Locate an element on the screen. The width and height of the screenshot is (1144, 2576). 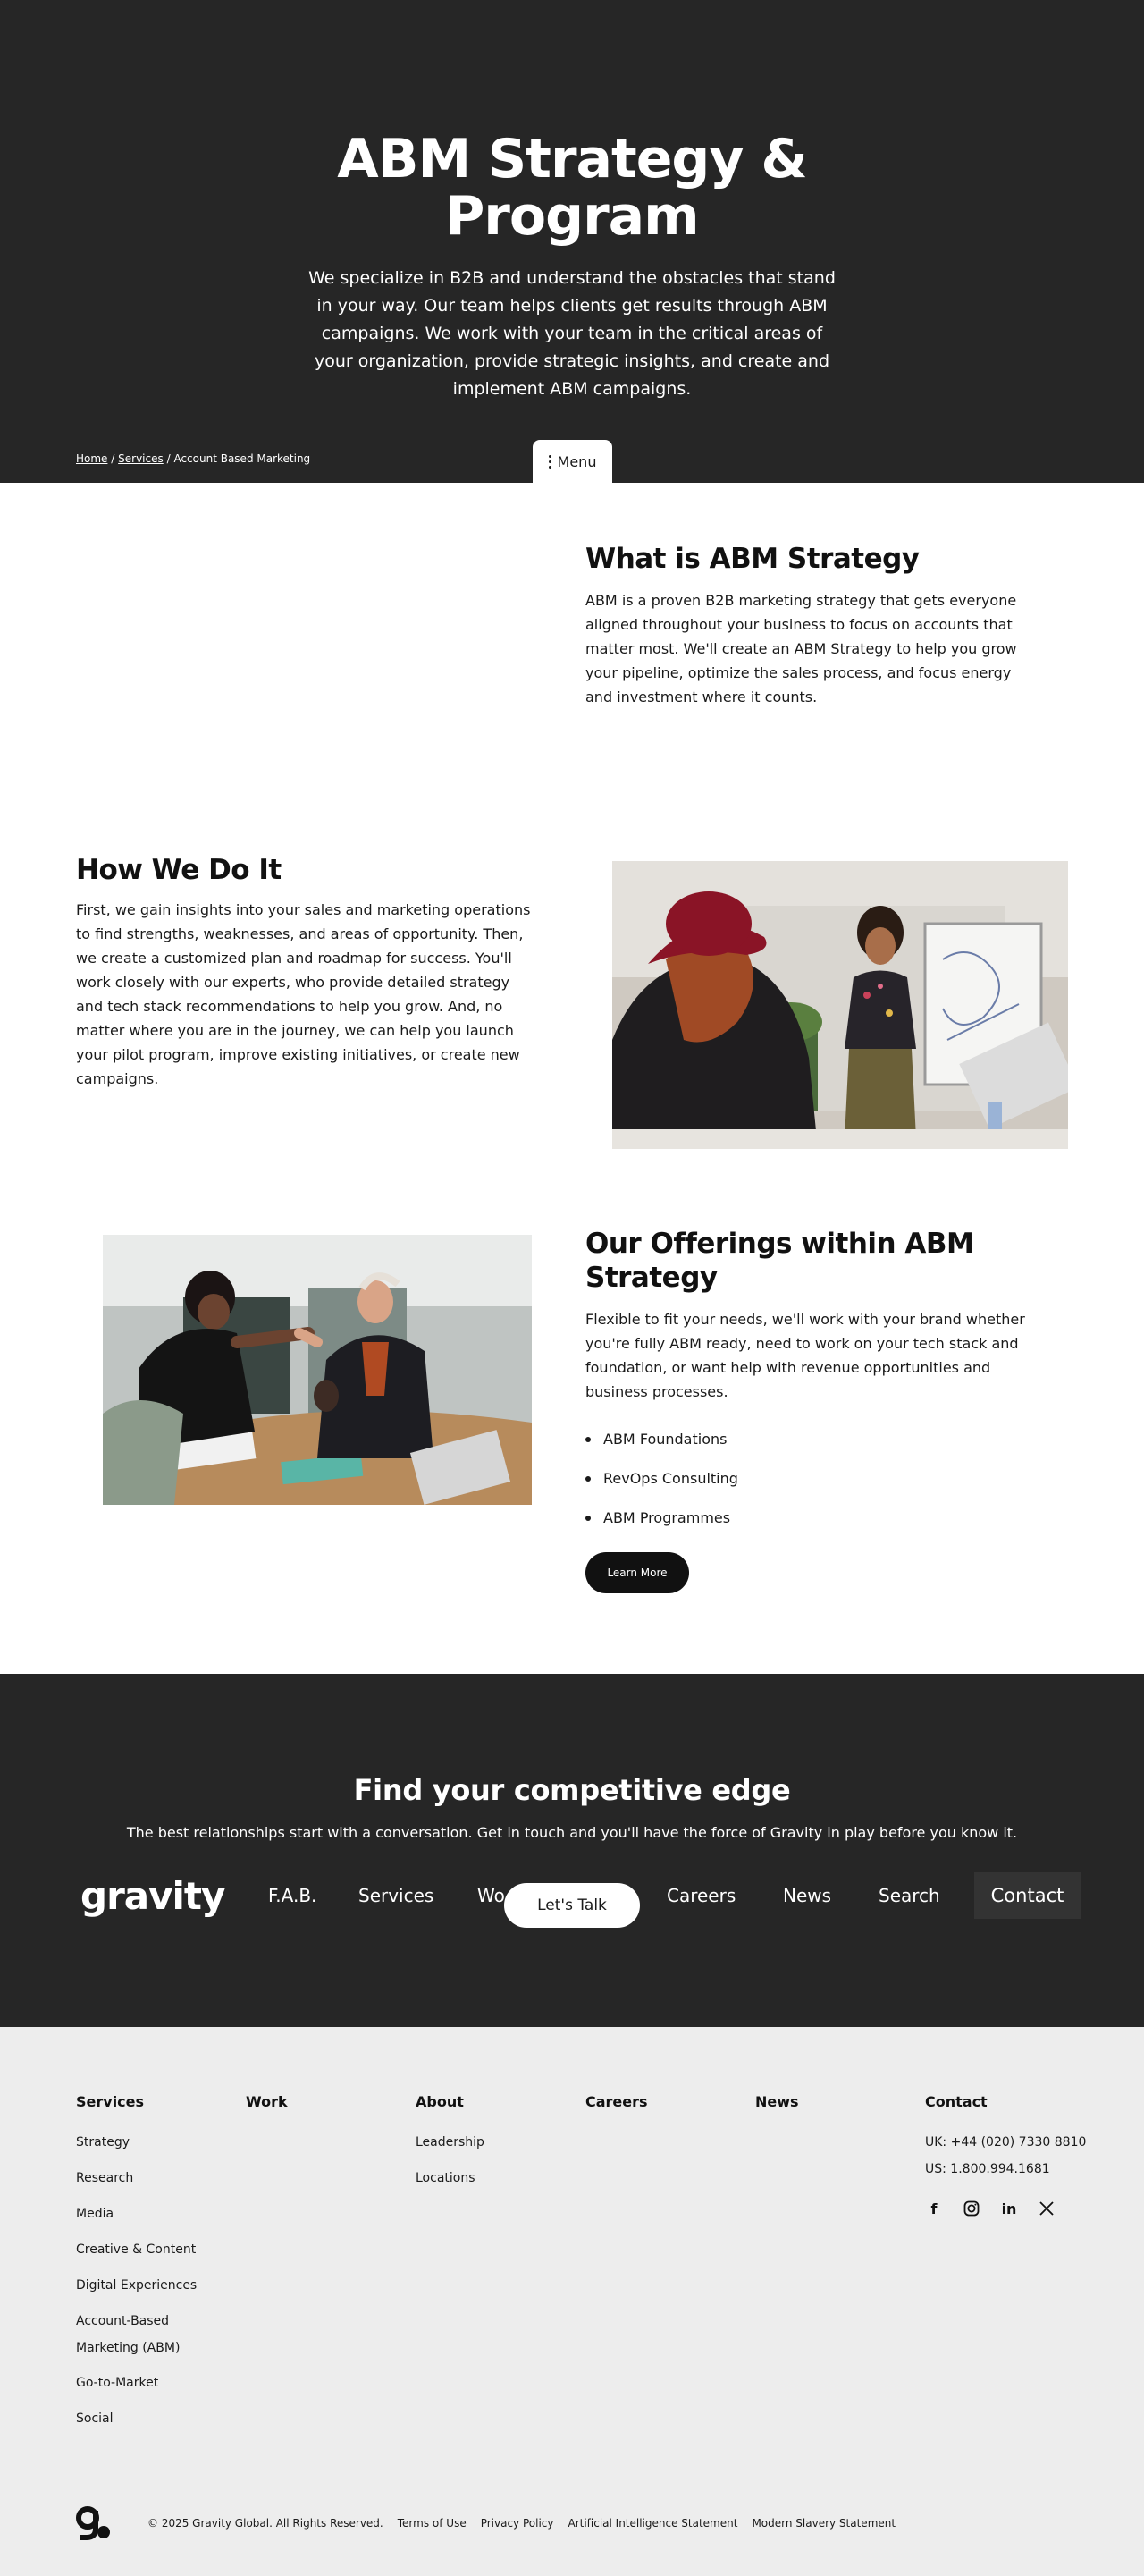
footer-link: Creative & Content is located at coordinates (143, 2250).